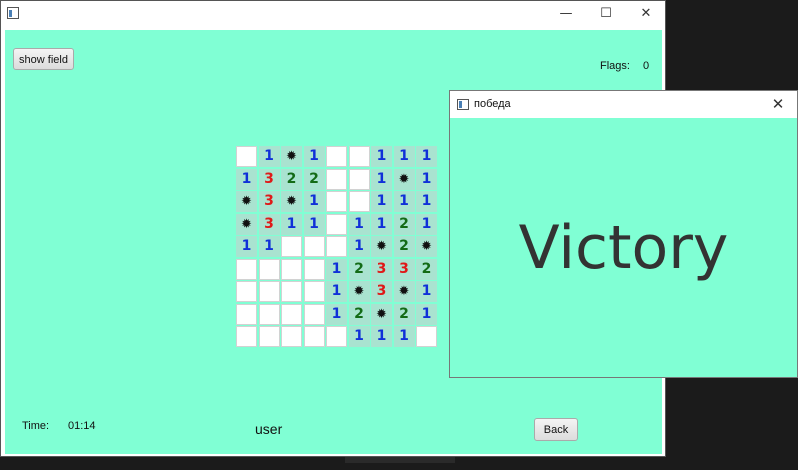  Describe the element at coordinates (615, 66) in the screenshot. I see `flags-label: Flags:` at that location.